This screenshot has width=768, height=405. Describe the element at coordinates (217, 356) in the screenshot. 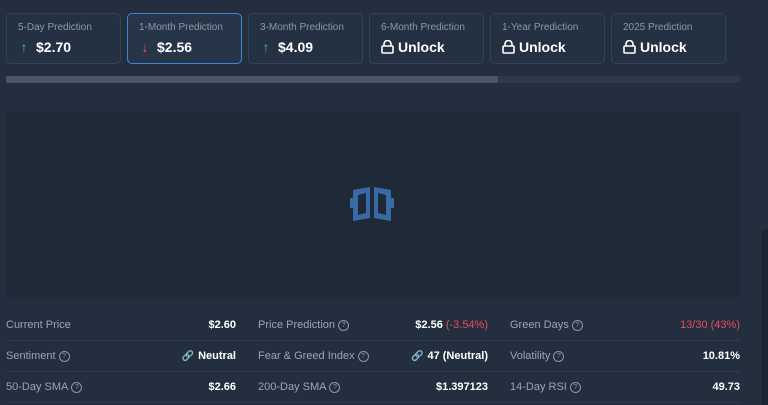

I see `stat-value: Neutral` at that location.